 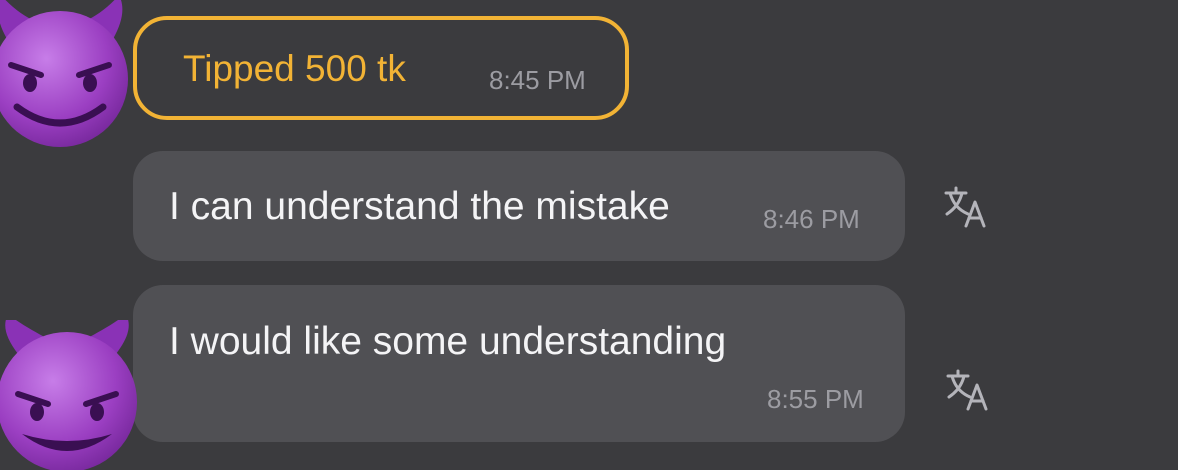 I want to click on message-timestamp: 8:45 PM, so click(x=537, y=80).